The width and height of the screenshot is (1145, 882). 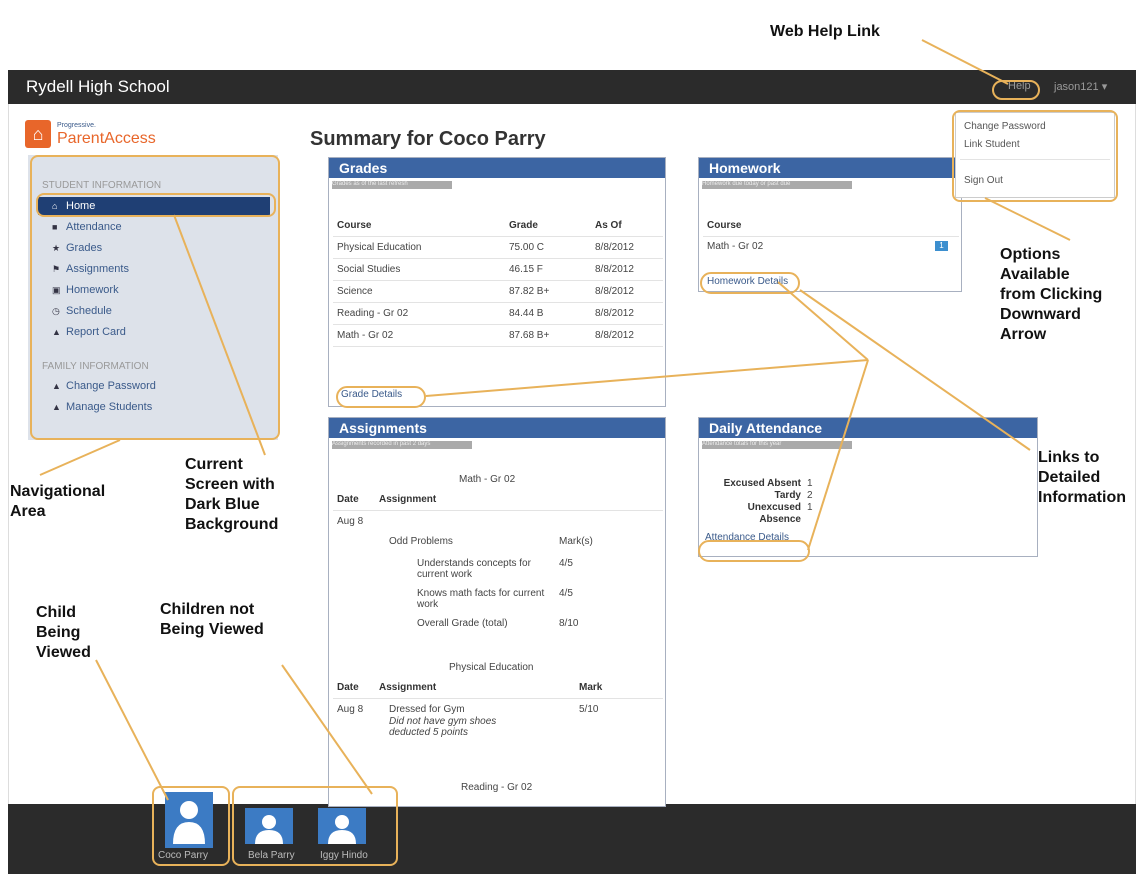 What do you see at coordinates (57, 502) in the screenshot?
I see `annotation-nav: Navigational Area` at bounding box center [57, 502].